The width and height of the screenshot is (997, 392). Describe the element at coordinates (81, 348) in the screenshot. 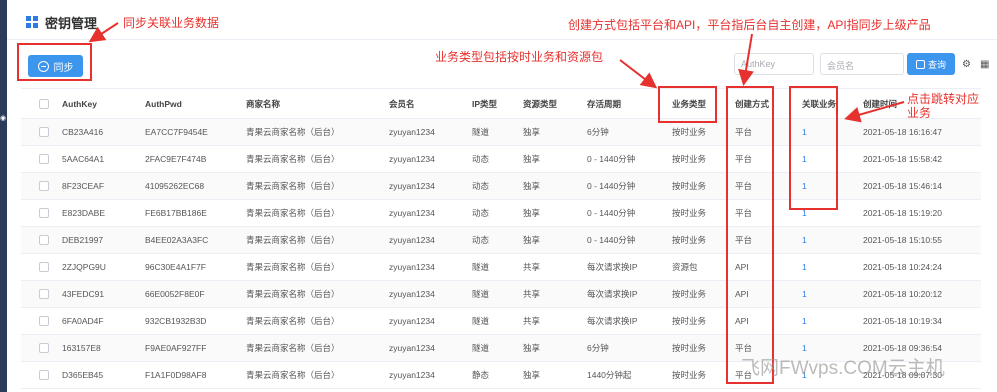

I see `cell-authkey: 163157E8` at that location.